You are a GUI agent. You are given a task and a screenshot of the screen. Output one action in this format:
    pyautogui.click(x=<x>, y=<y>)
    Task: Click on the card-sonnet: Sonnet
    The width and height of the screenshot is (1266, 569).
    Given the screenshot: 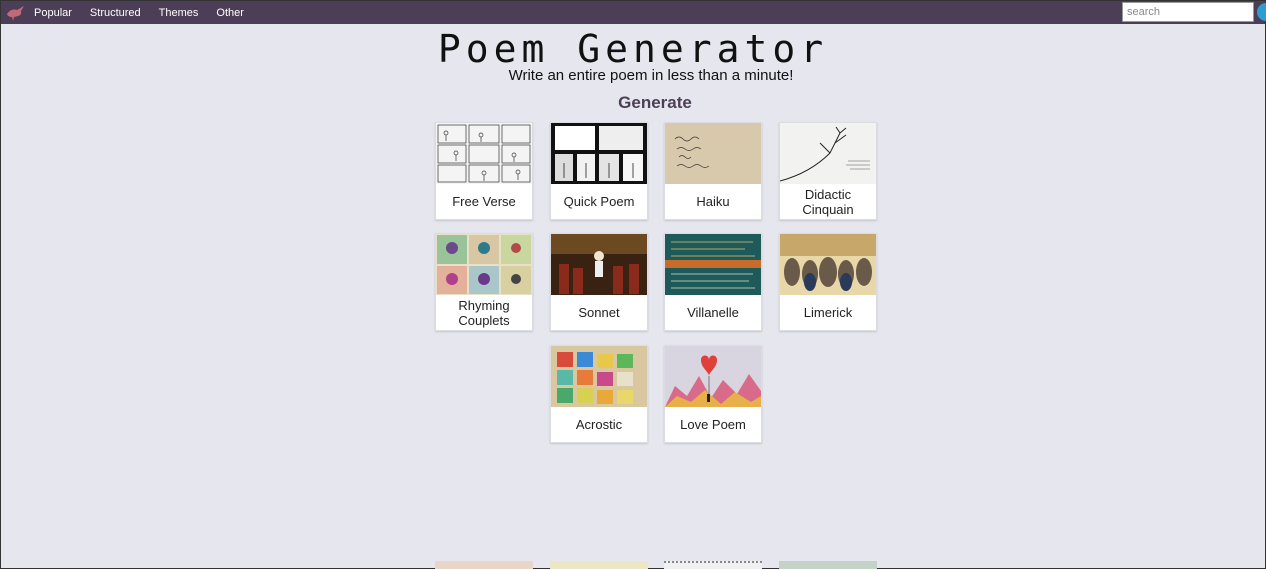 What is the action you would take?
    pyautogui.click(x=599, y=282)
    